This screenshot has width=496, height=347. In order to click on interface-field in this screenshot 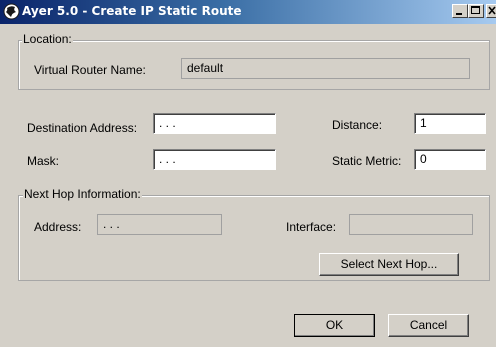, I will do `click(411, 224)`.